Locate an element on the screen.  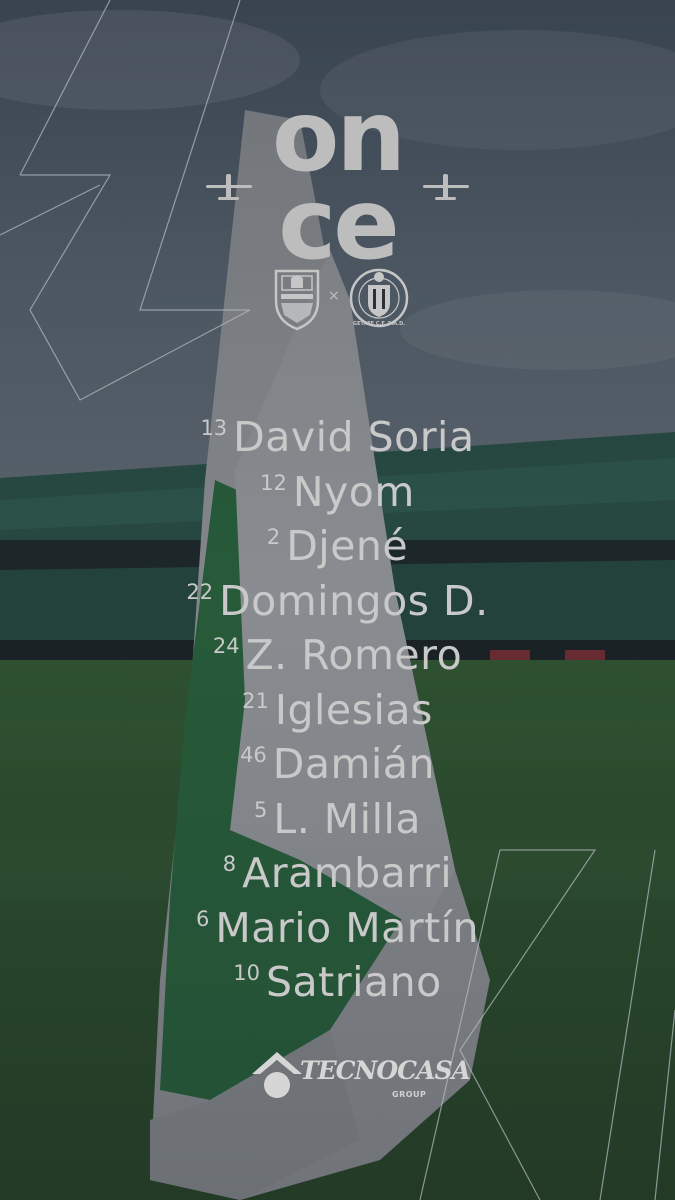
player-number: 2 is located at coordinates (273, 537).